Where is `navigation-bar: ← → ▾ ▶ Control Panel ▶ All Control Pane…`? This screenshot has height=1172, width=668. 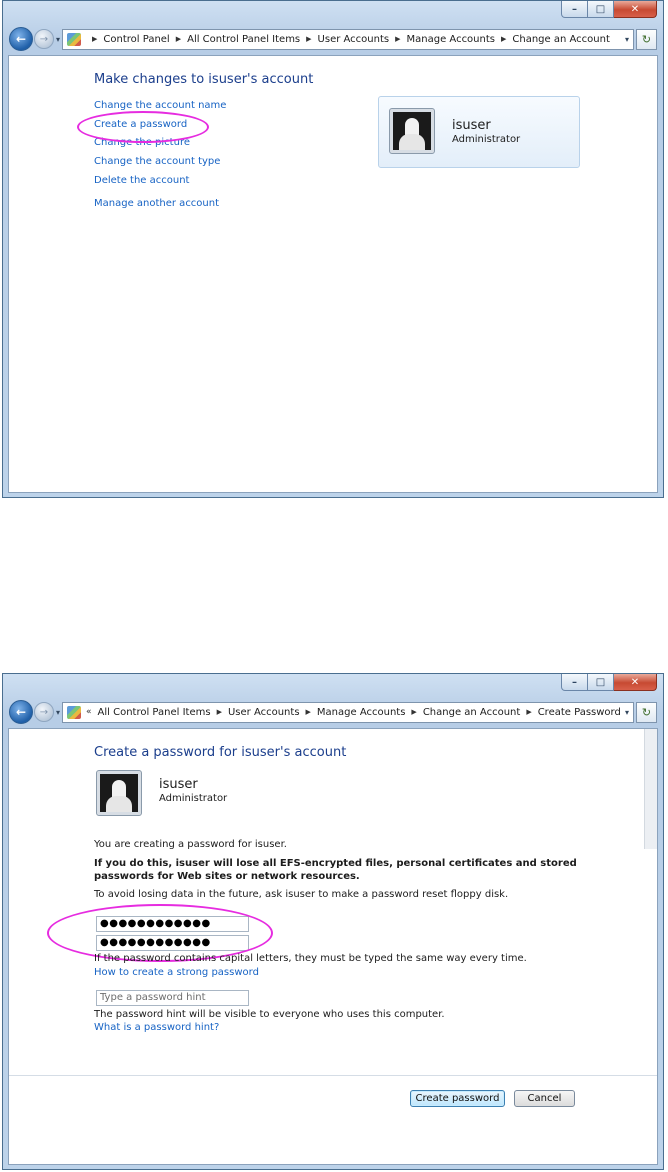 navigation-bar: ← → ▾ ▶ Control Panel ▶ All Control Pane… is located at coordinates (333, 39).